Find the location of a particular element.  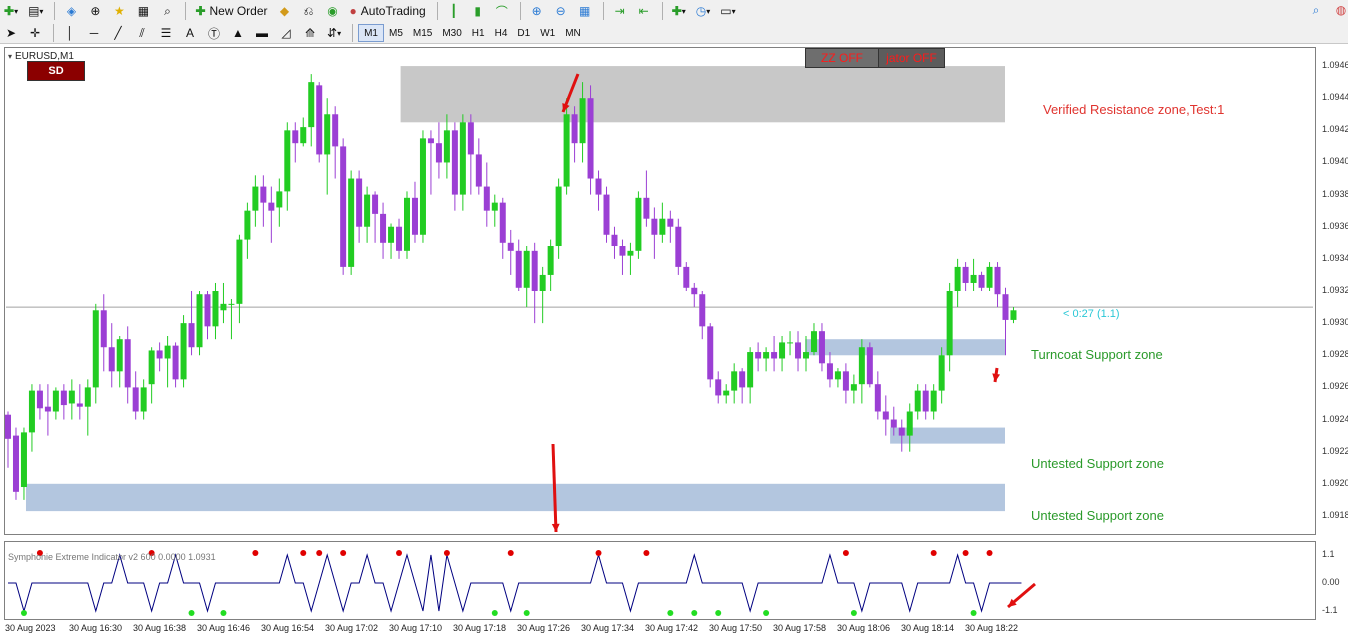

terminal-icon: ▦ is located at coordinates (143, 11).